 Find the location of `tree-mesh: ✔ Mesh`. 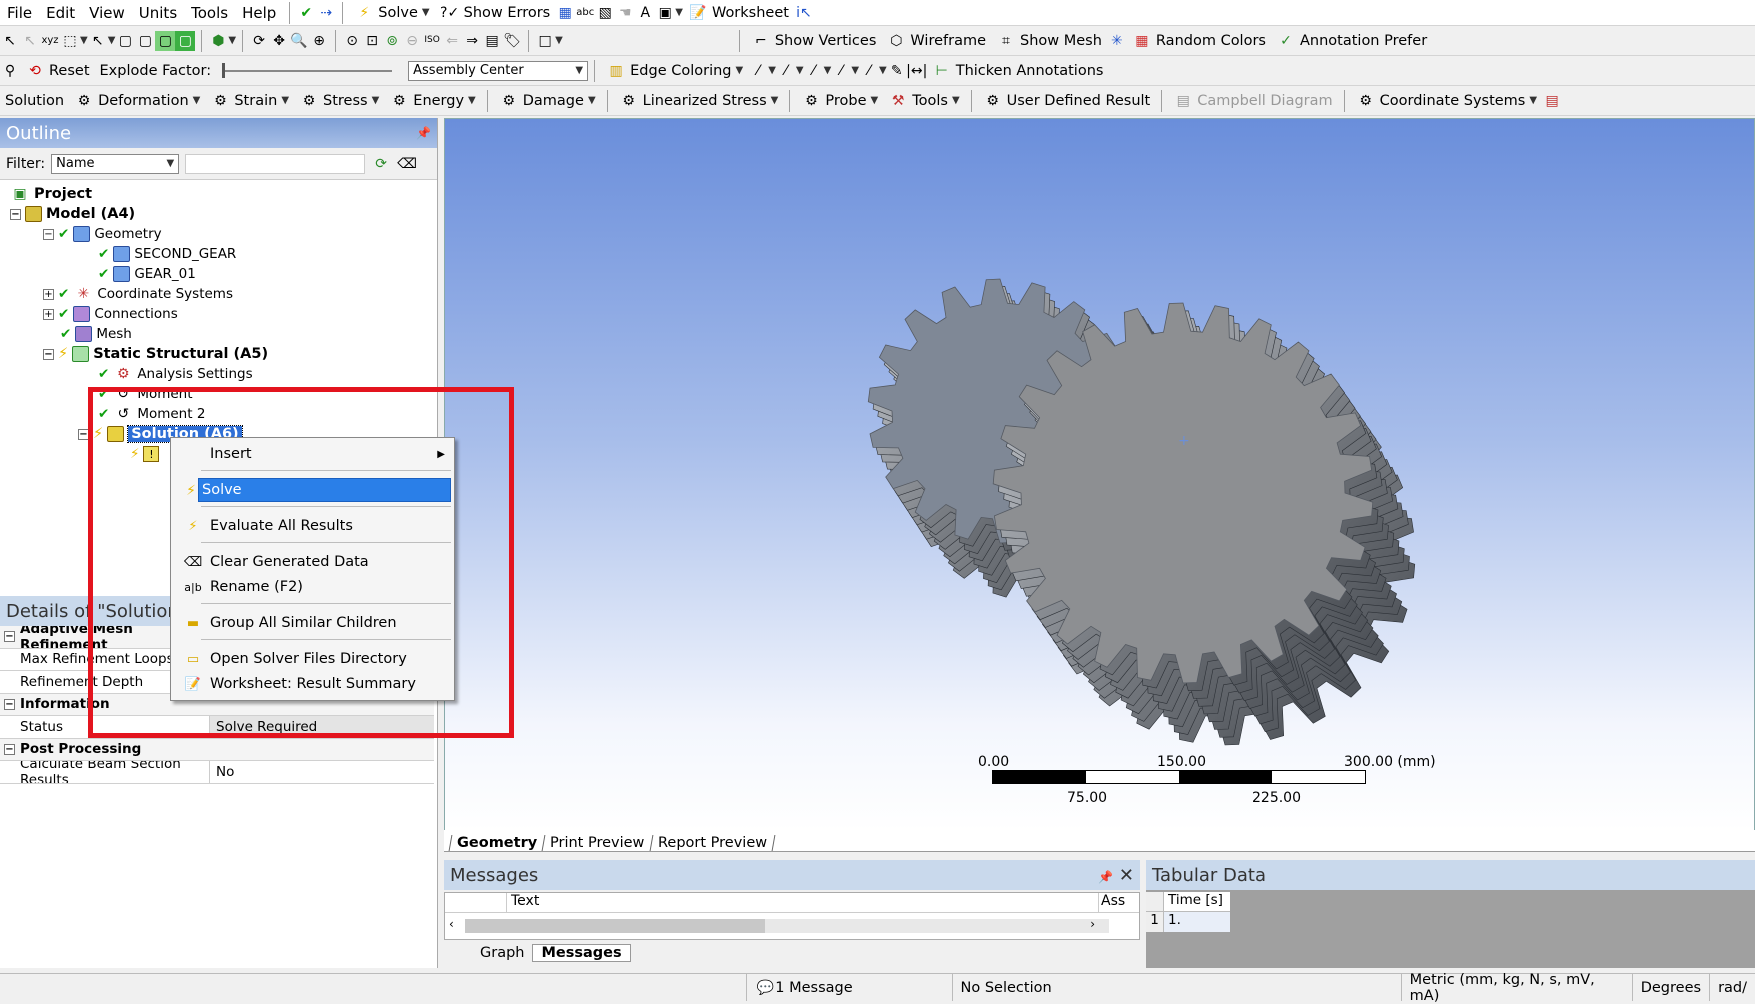

tree-mesh: ✔ Mesh is located at coordinates (96, 334).